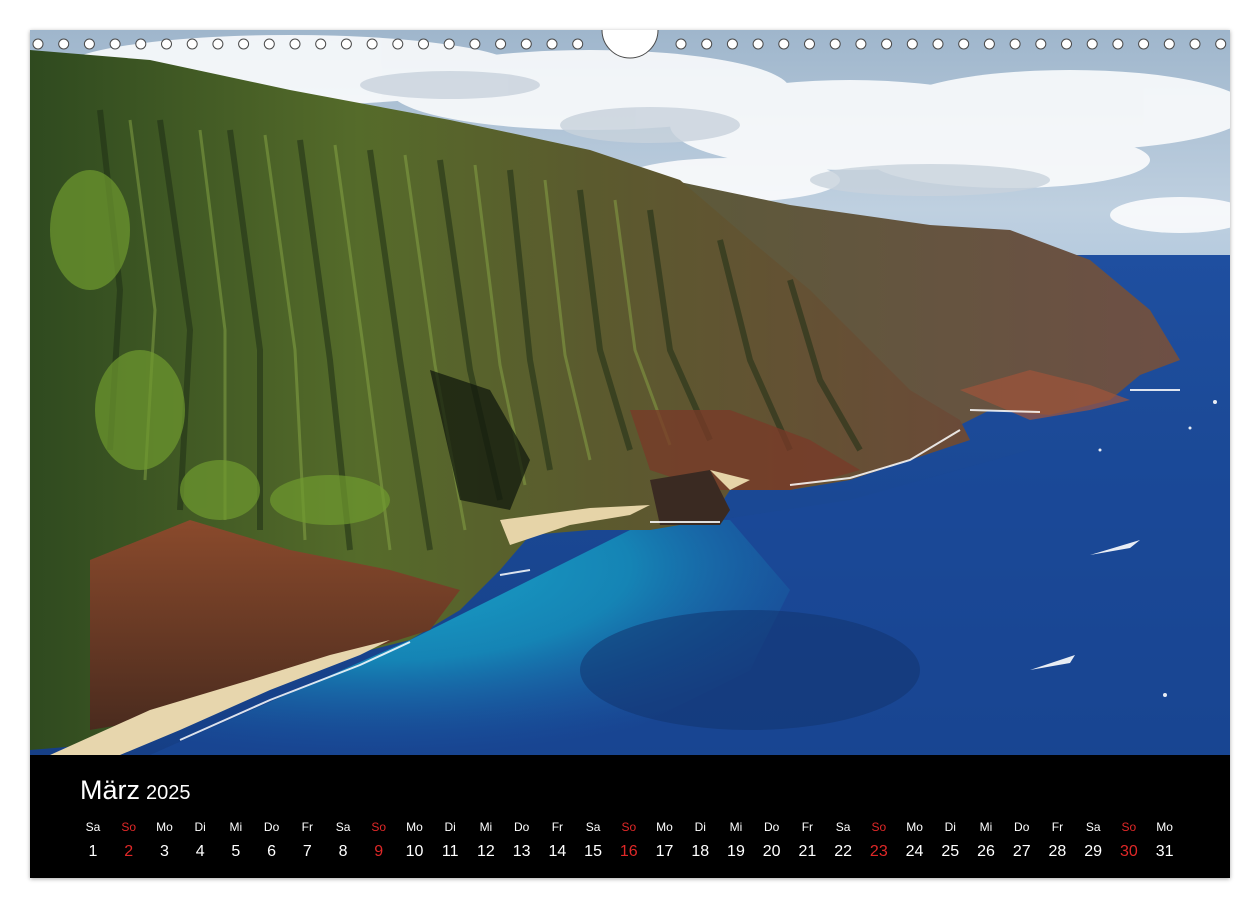 This screenshot has height=908, width=1260. What do you see at coordinates (200, 840) in the screenshot?
I see `day-cell: Di 4` at bounding box center [200, 840].